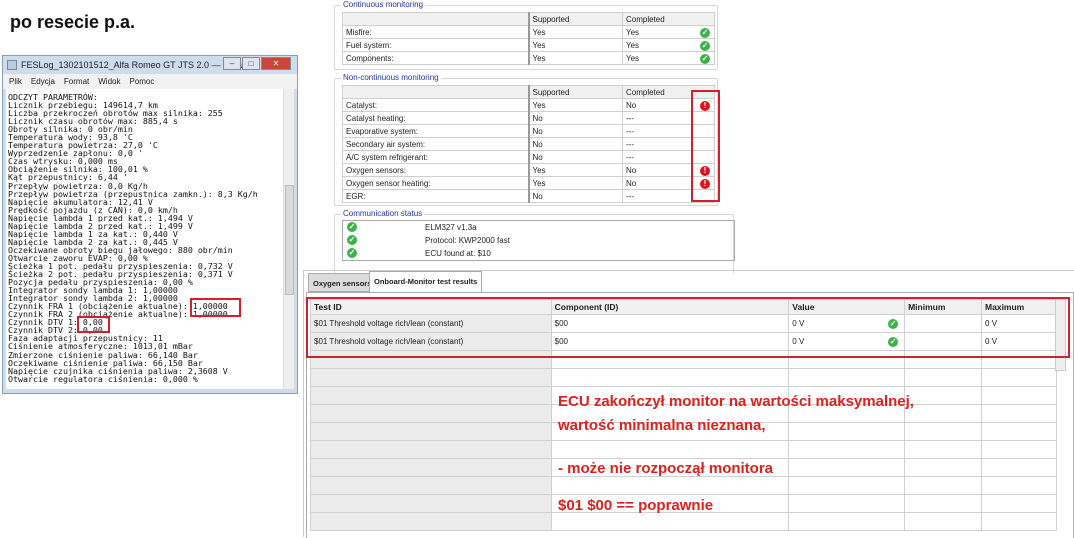 The height and width of the screenshot is (538, 1074). I want to click on scrollbar, so click(288, 239).